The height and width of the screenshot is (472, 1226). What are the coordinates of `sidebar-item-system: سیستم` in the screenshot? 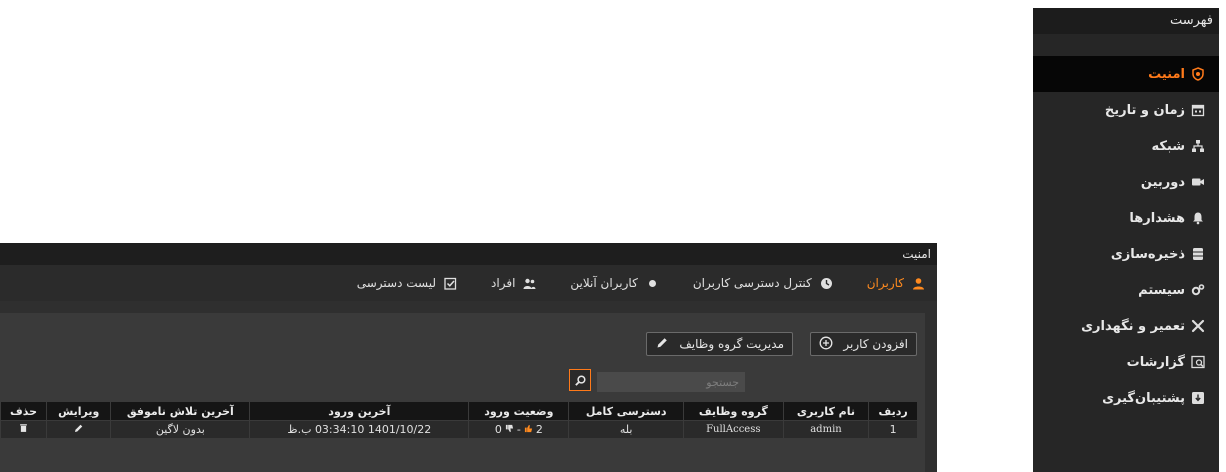 It's located at (1126, 290).